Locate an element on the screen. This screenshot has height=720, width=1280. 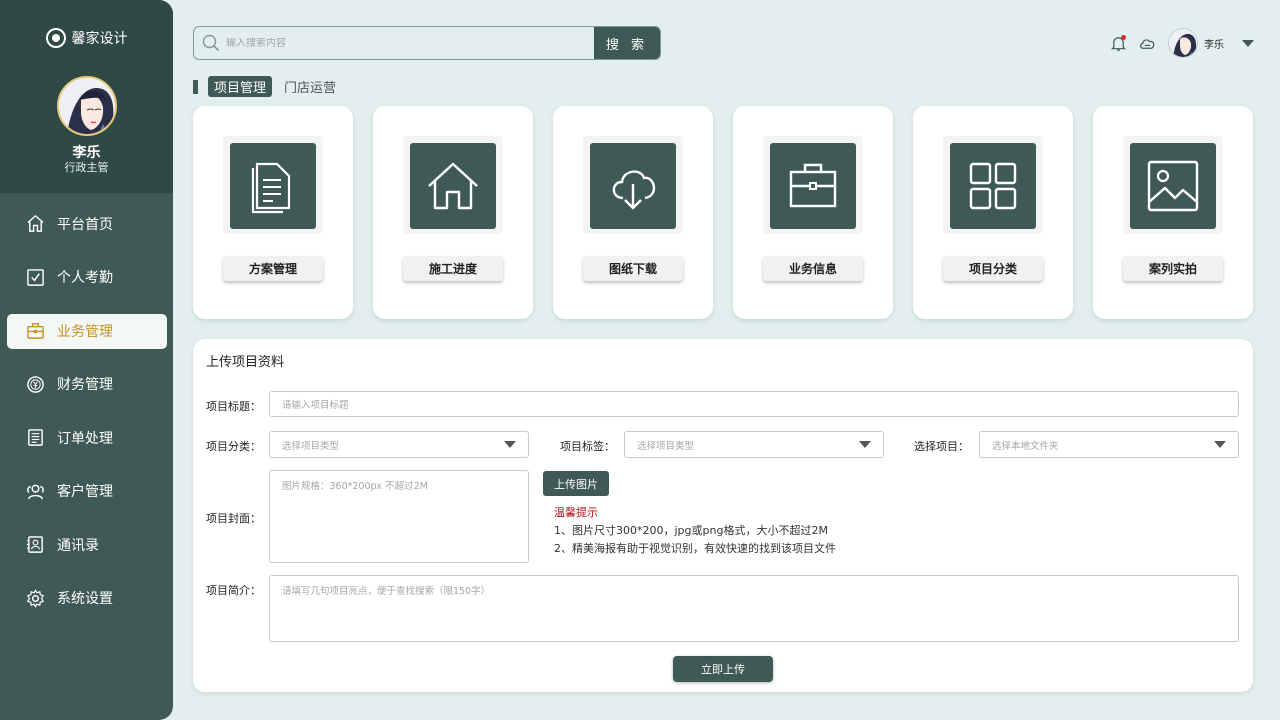
card-drawing-download: 图纸下载 is located at coordinates (633, 212).